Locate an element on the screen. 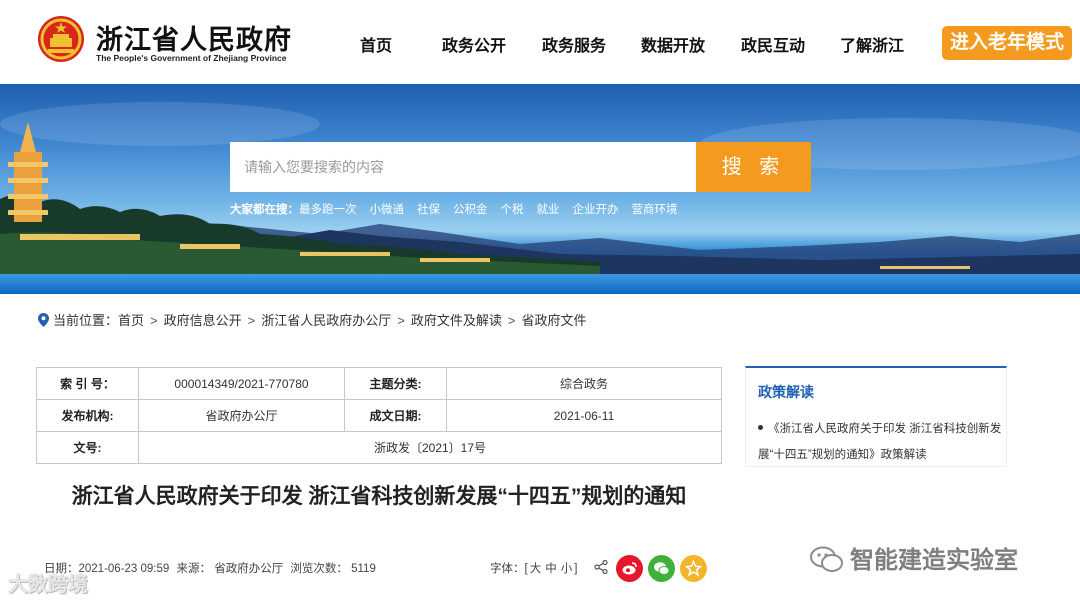  nav-home: 首页 is located at coordinates (376, 44).